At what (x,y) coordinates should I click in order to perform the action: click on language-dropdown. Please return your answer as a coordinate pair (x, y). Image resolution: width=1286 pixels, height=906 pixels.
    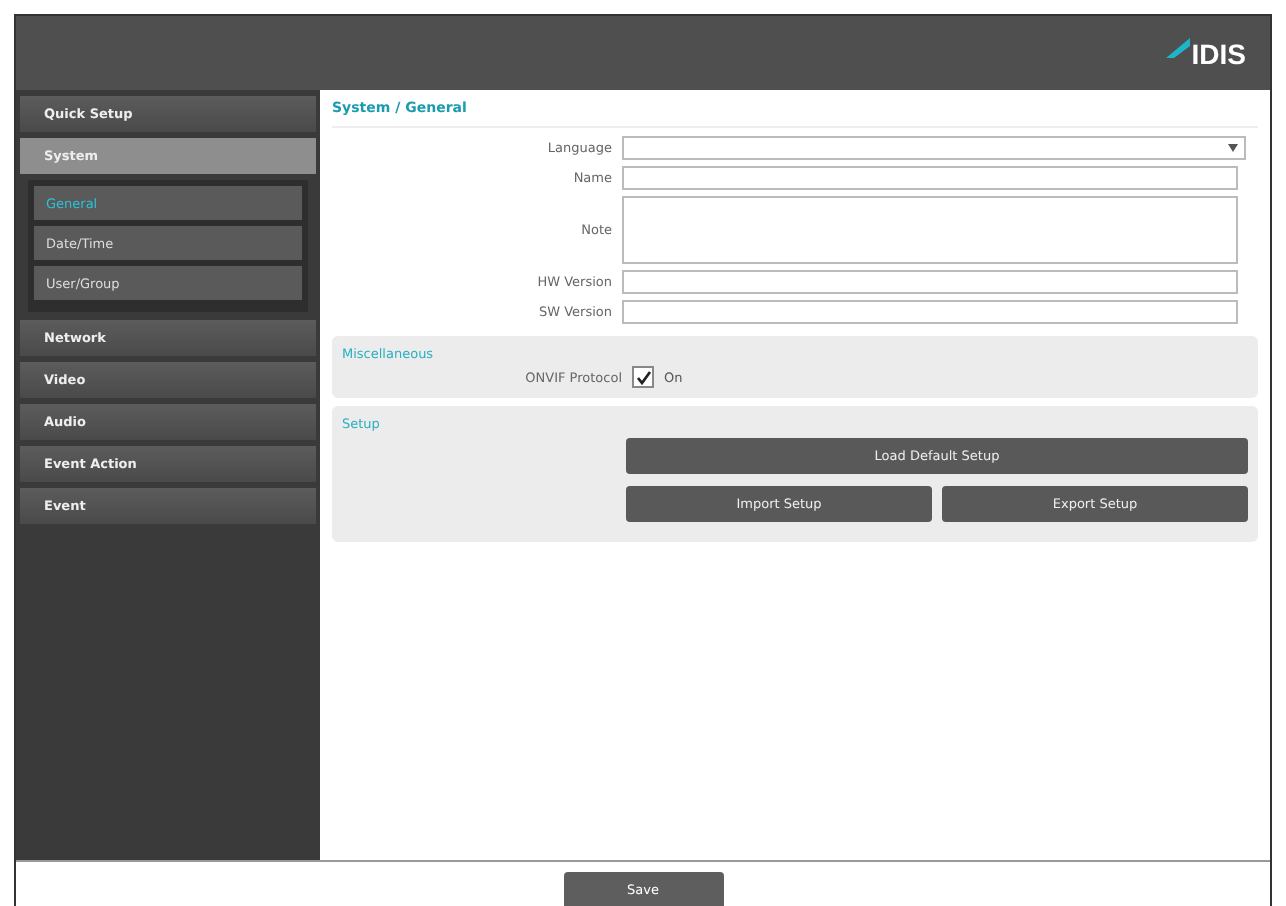
    Looking at the image, I should click on (934, 148).